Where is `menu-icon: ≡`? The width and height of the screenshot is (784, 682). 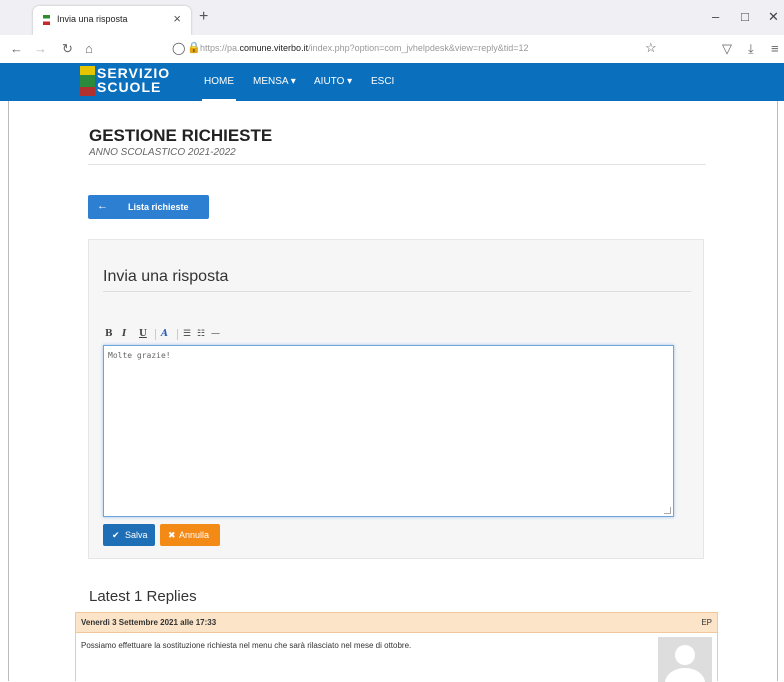
menu-icon: ≡ is located at coordinates (775, 48).